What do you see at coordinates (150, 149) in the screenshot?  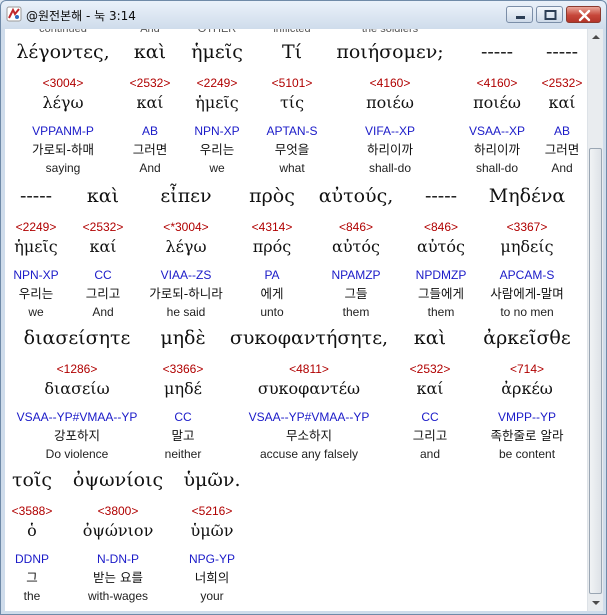 I see `korean-gloss: 그러면` at bounding box center [150, 149].